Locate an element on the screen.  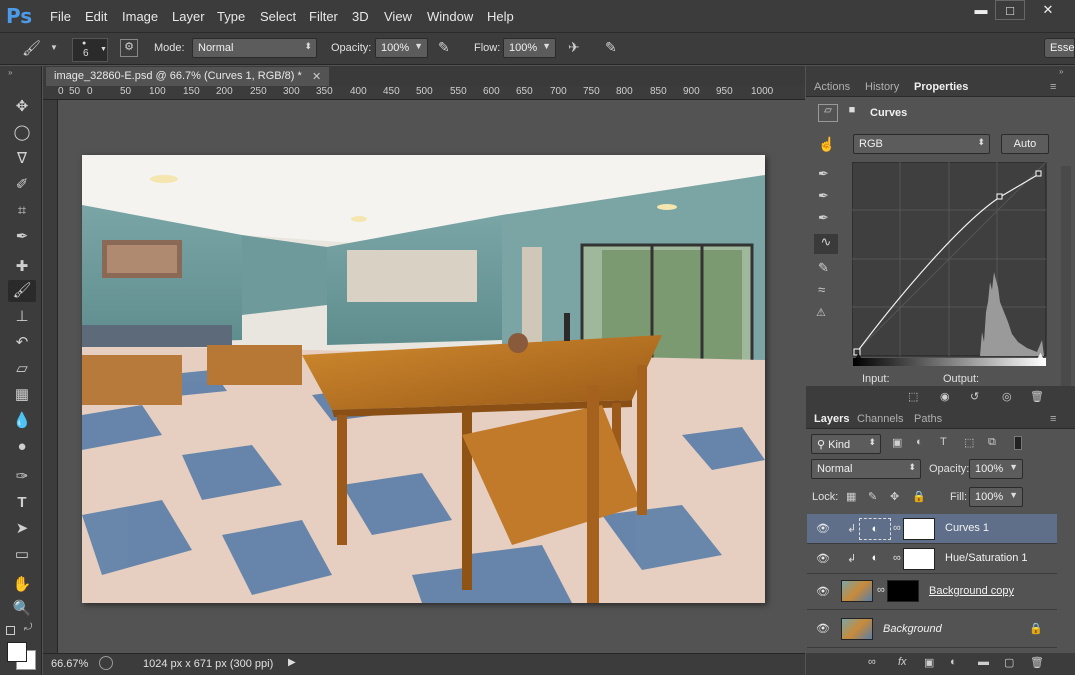
menu-view: View is located at coordinates (398, 16).